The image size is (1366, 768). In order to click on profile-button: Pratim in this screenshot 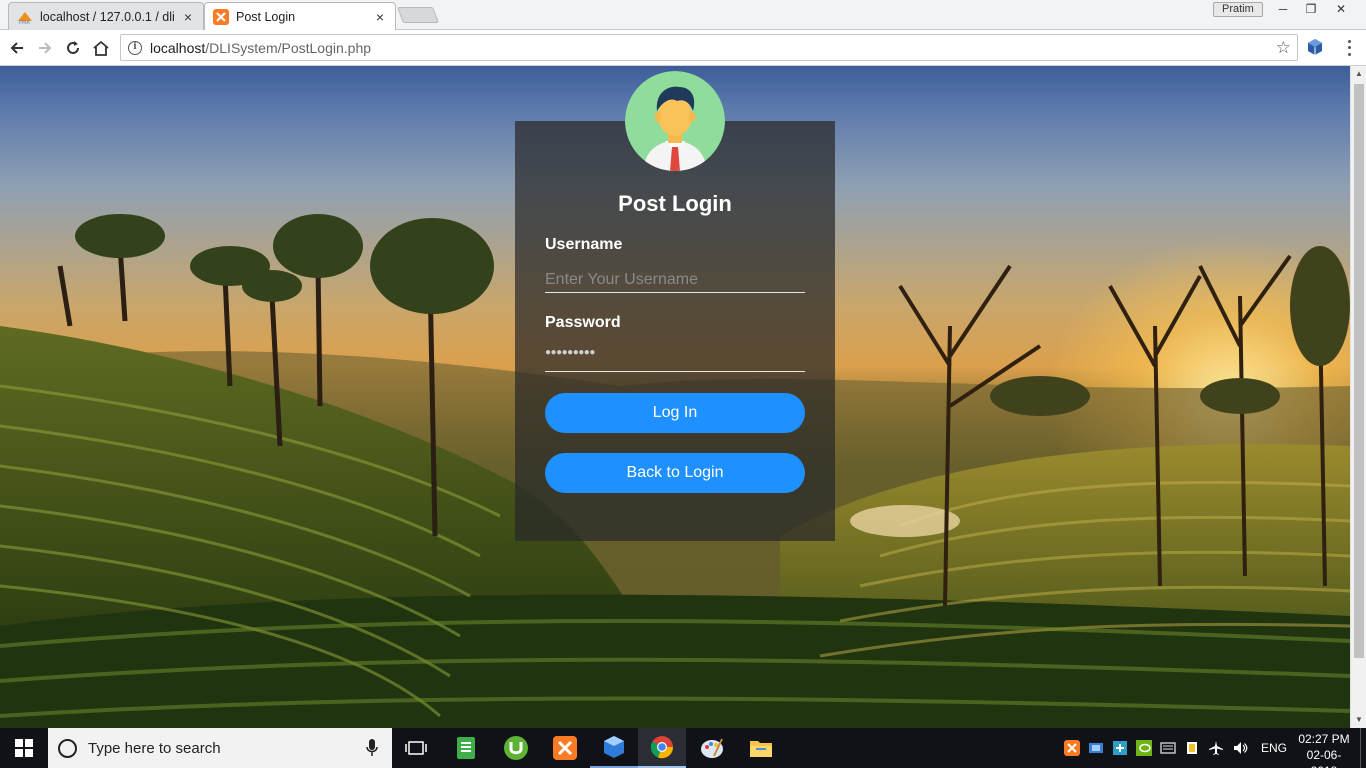, I will do `click(1238, 9)`.